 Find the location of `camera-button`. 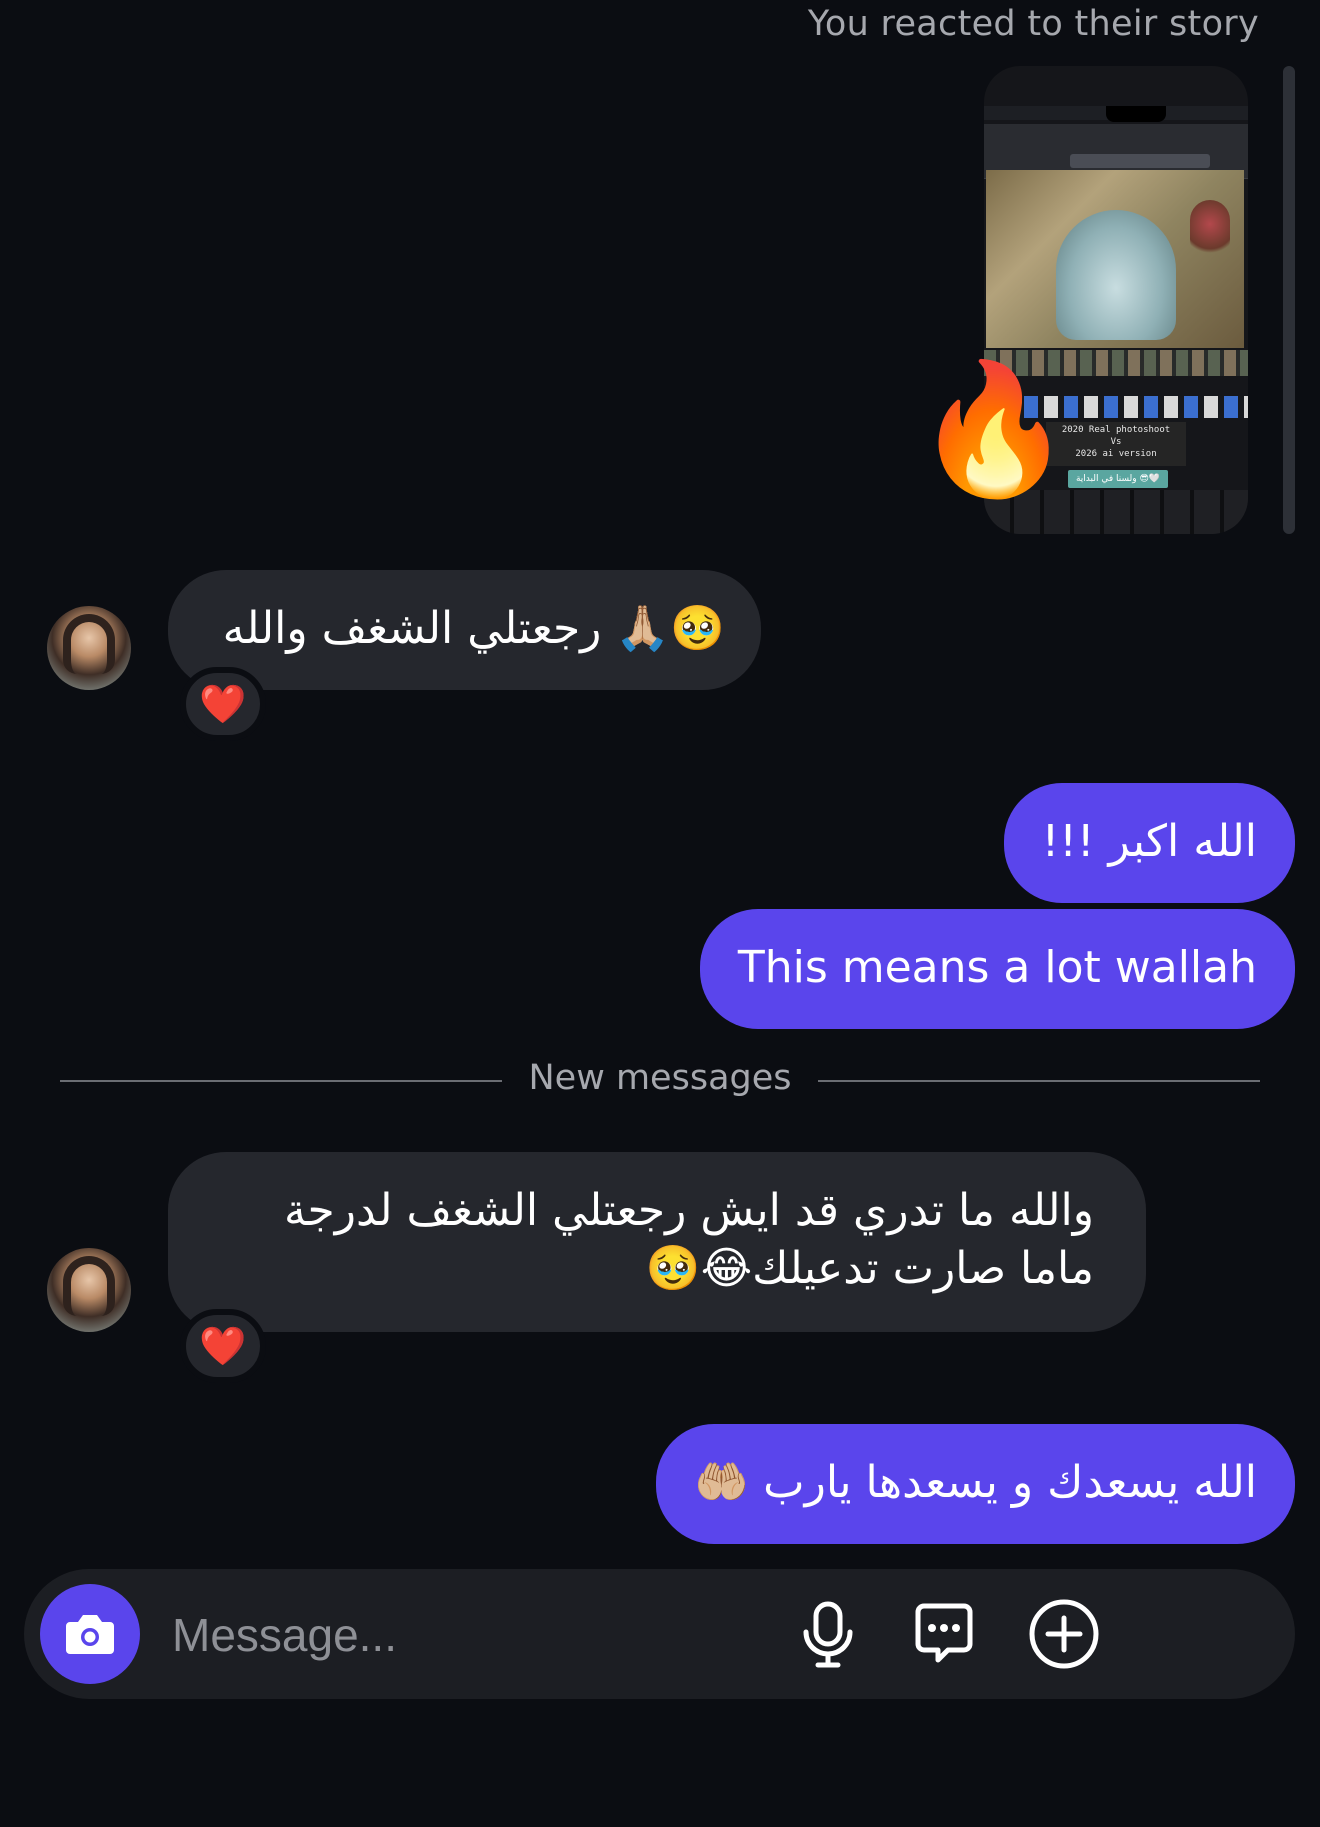

camera-button is located at coordinates (90, 1634).